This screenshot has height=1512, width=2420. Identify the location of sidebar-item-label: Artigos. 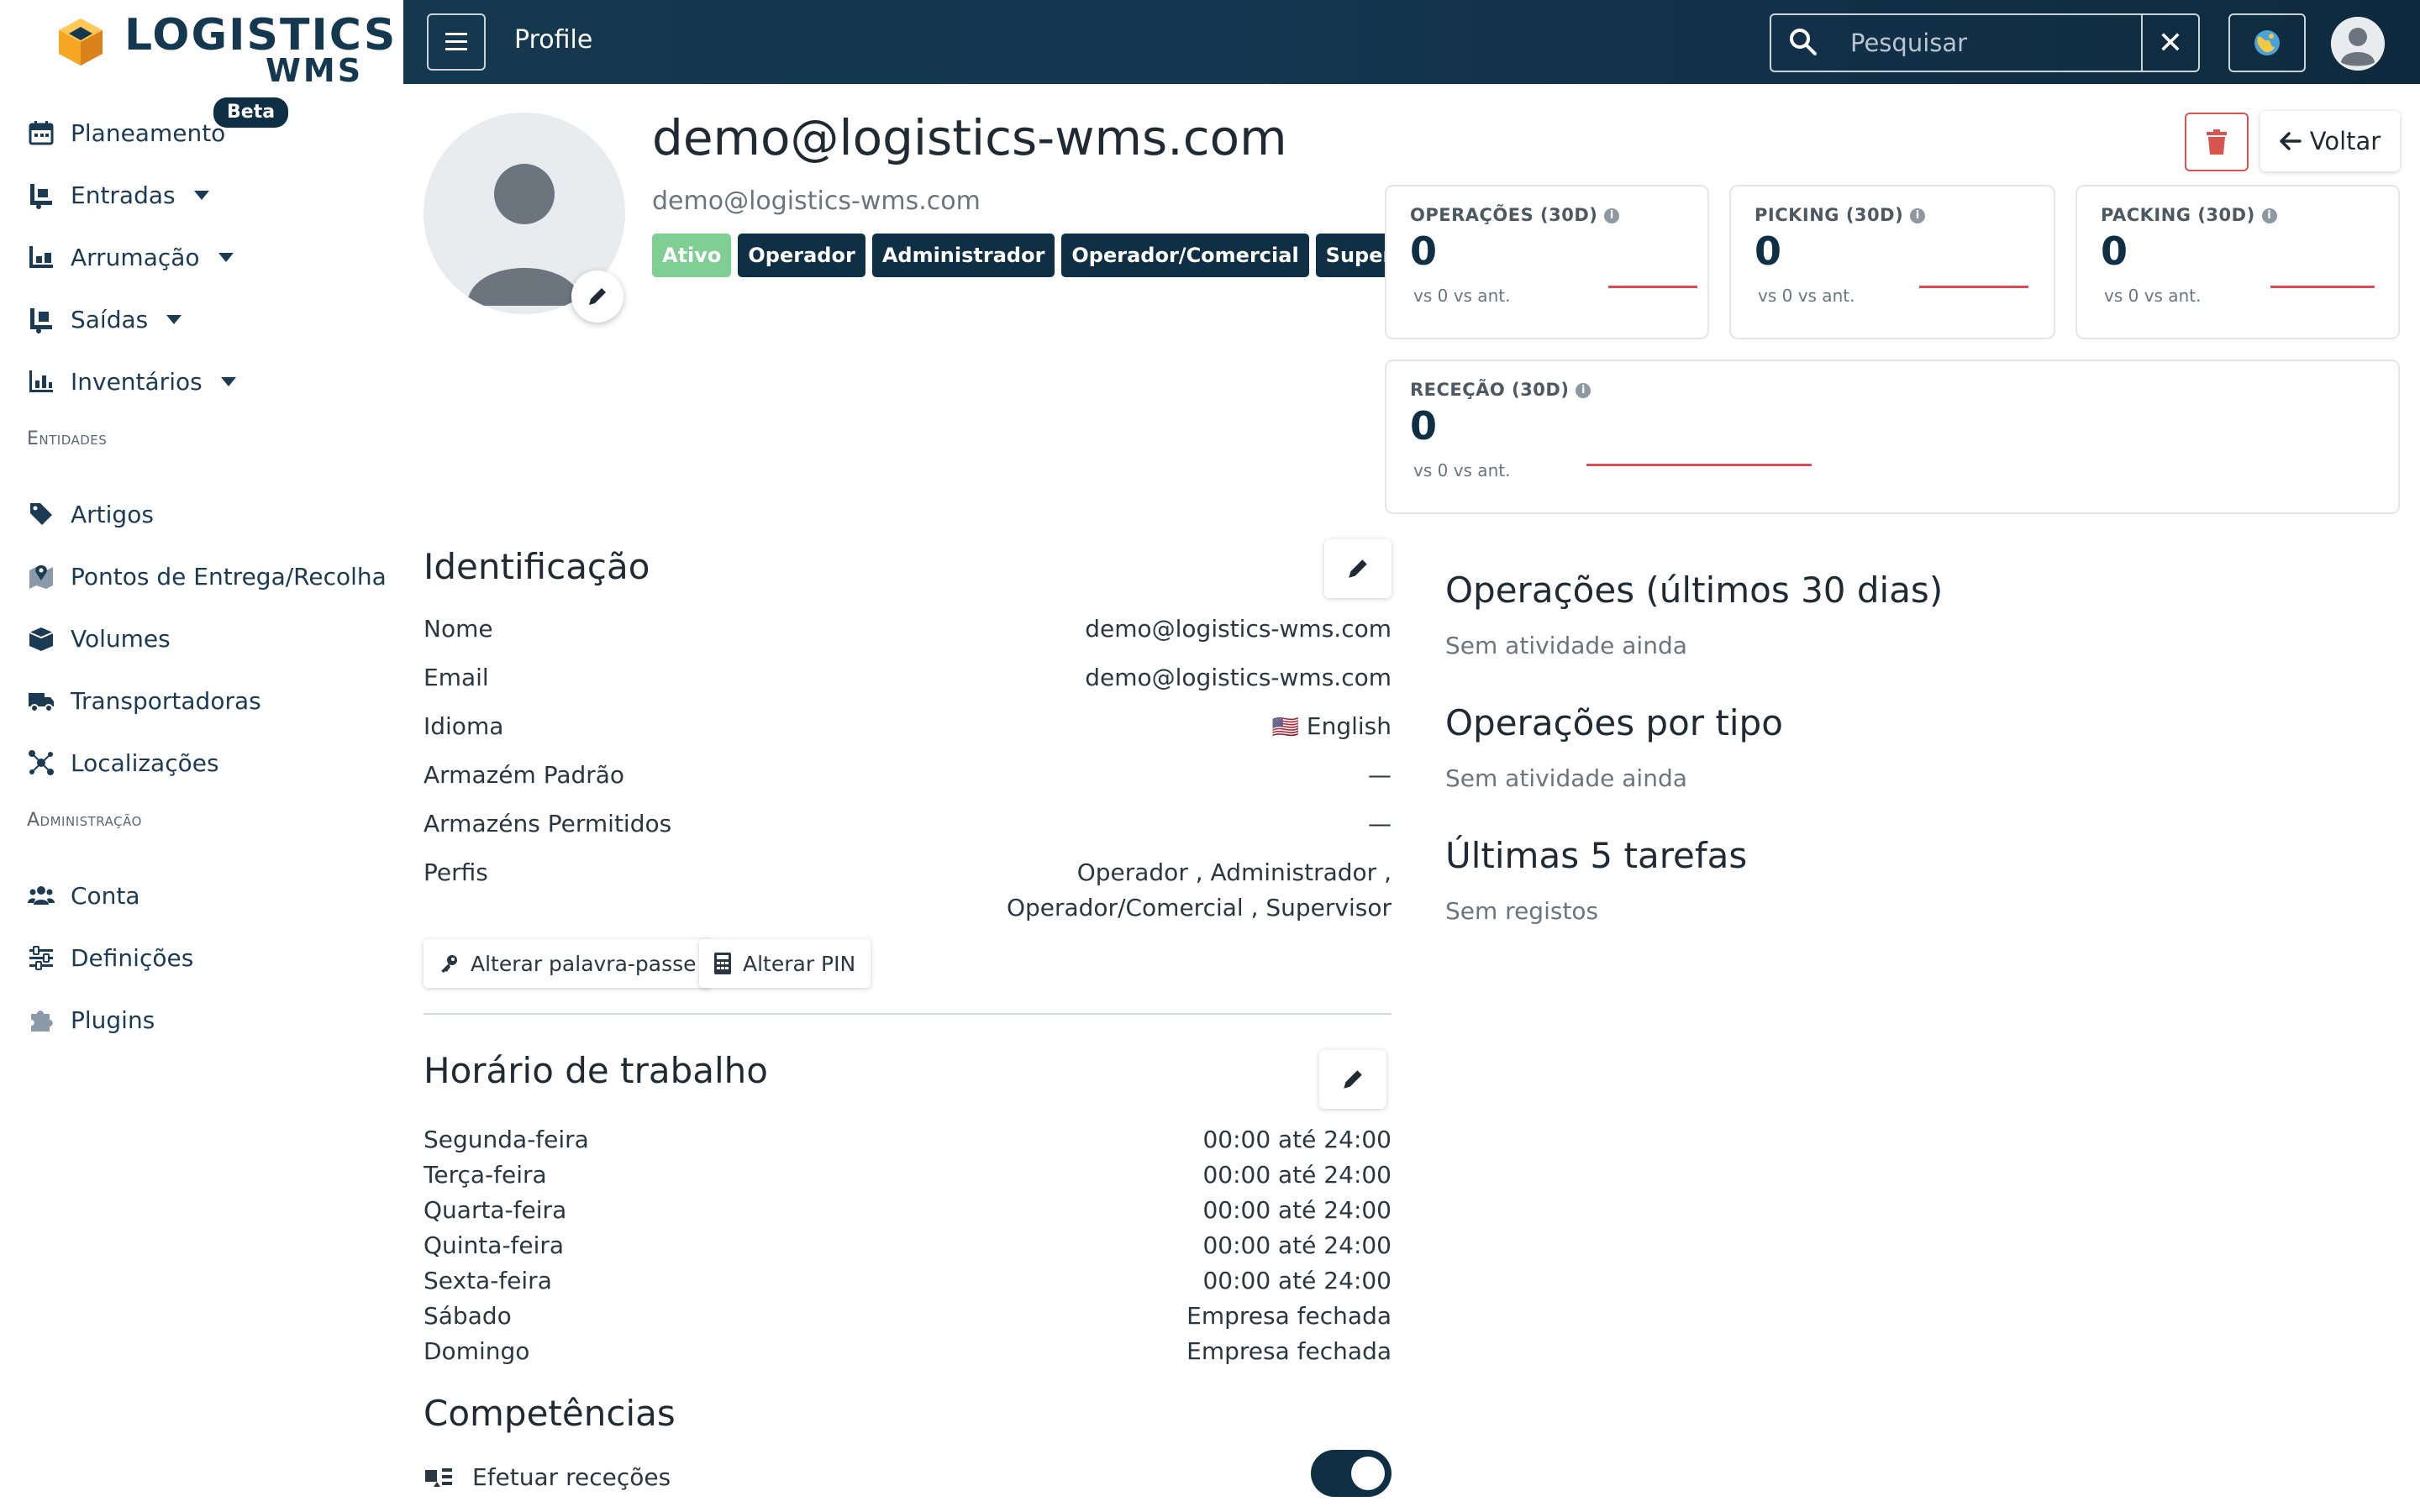
(113, 514).